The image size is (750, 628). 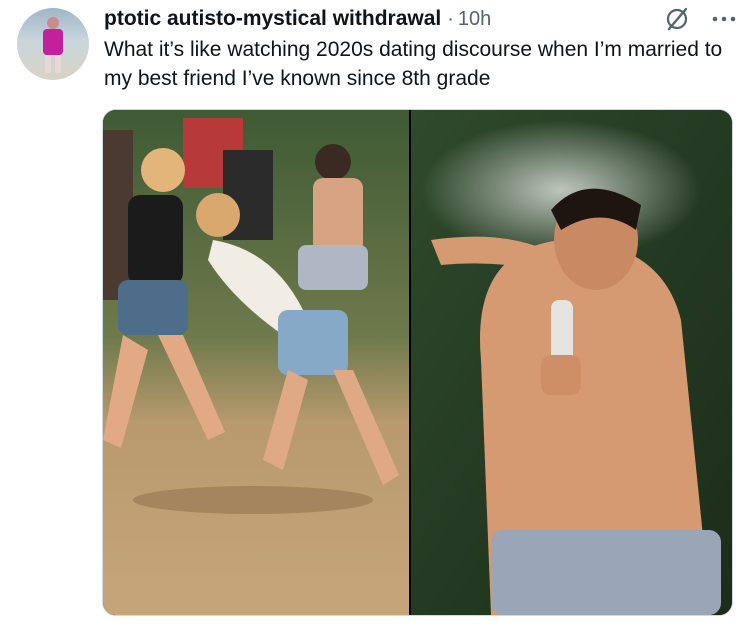 What do you see at coordinates (272, 19) in the screenshot?
I see `author-name: ptotic autisto-mystical withdrawal` at bounding box center [272, 19].